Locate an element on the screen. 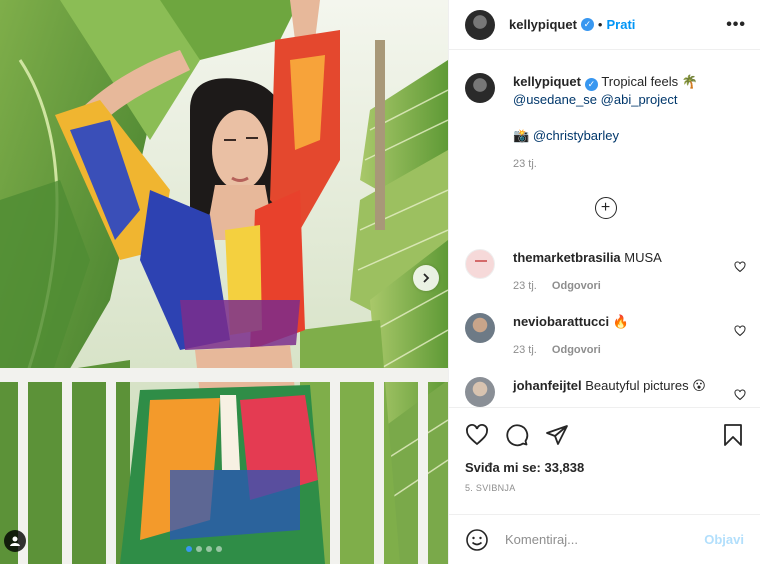 The image size is (760, 564). share-button is located at coordinates (557, 435).